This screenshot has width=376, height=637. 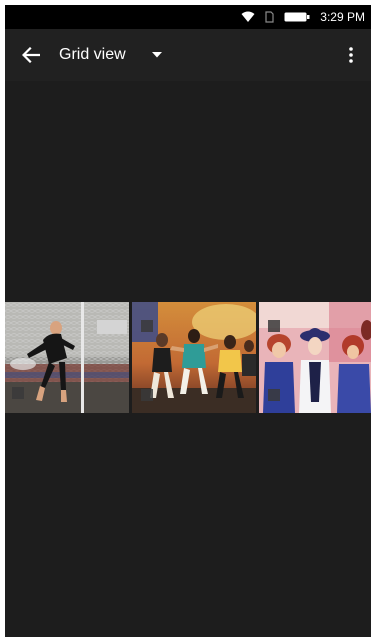 I want to click on status-bar: 3:29 PM, so click(x=188, y=17).